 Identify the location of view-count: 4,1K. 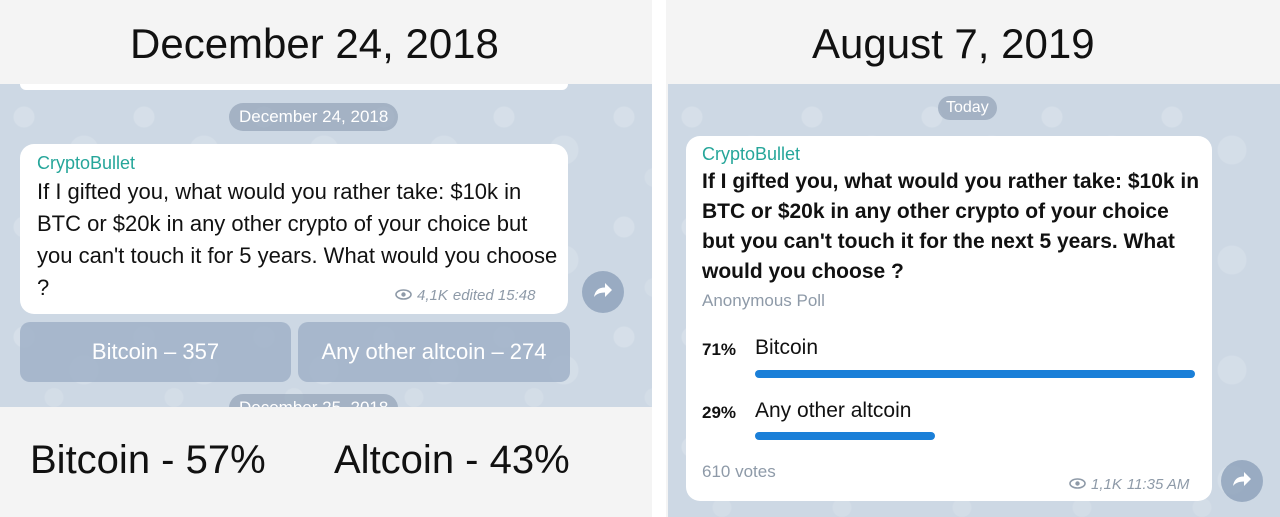
(432, 295).